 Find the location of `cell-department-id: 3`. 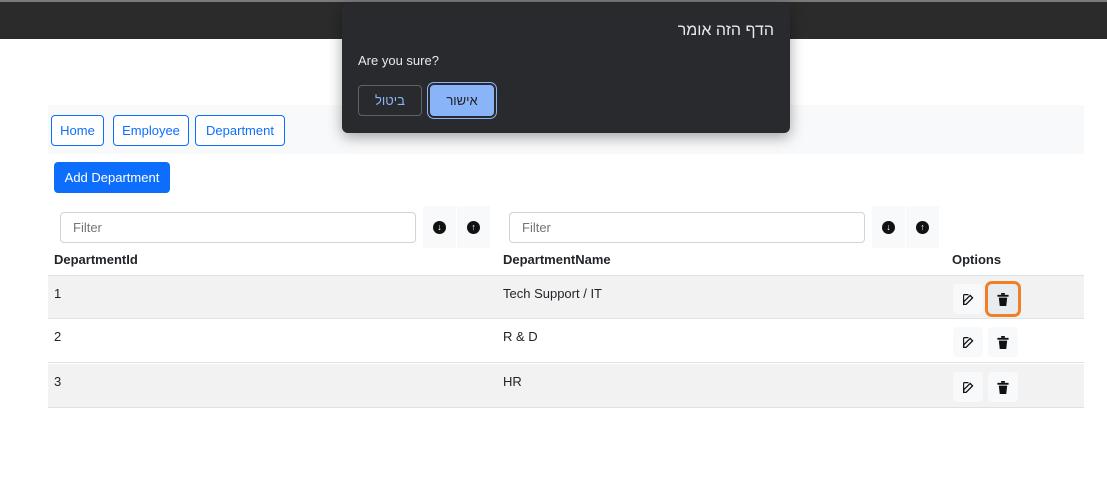

cell-department-id: 3 is located at coordinates (58, 381).